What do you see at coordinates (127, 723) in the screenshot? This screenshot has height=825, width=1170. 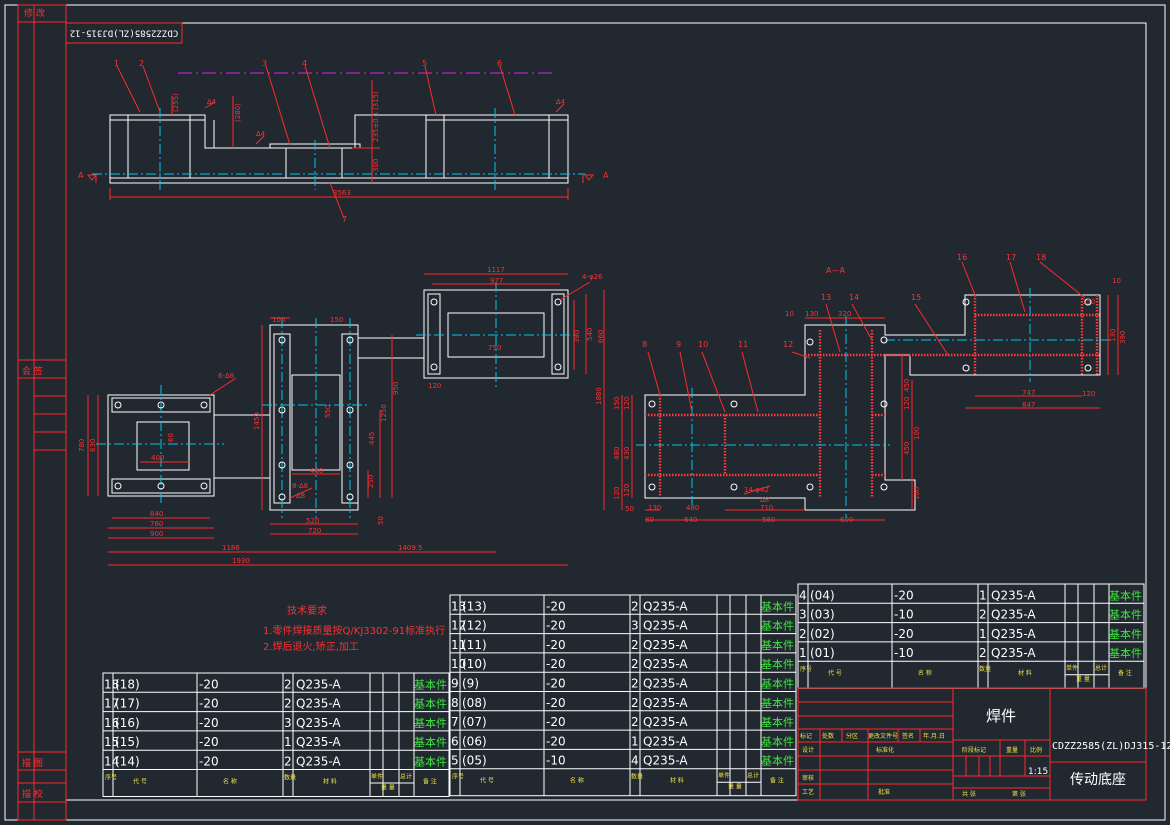 I see `bom-item-code: (16)` at bounding box center [127, 723].